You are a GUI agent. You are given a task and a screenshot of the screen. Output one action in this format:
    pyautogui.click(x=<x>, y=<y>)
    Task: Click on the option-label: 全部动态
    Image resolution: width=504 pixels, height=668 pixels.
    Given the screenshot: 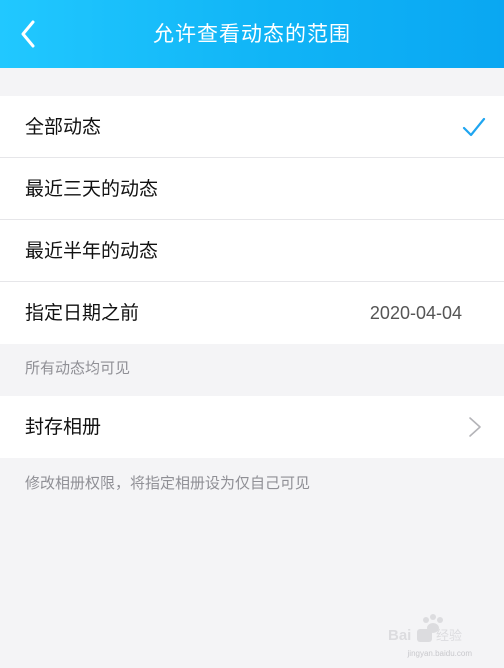 What is the action you would take?
    pyautogui.click(x=63, y=127)
    